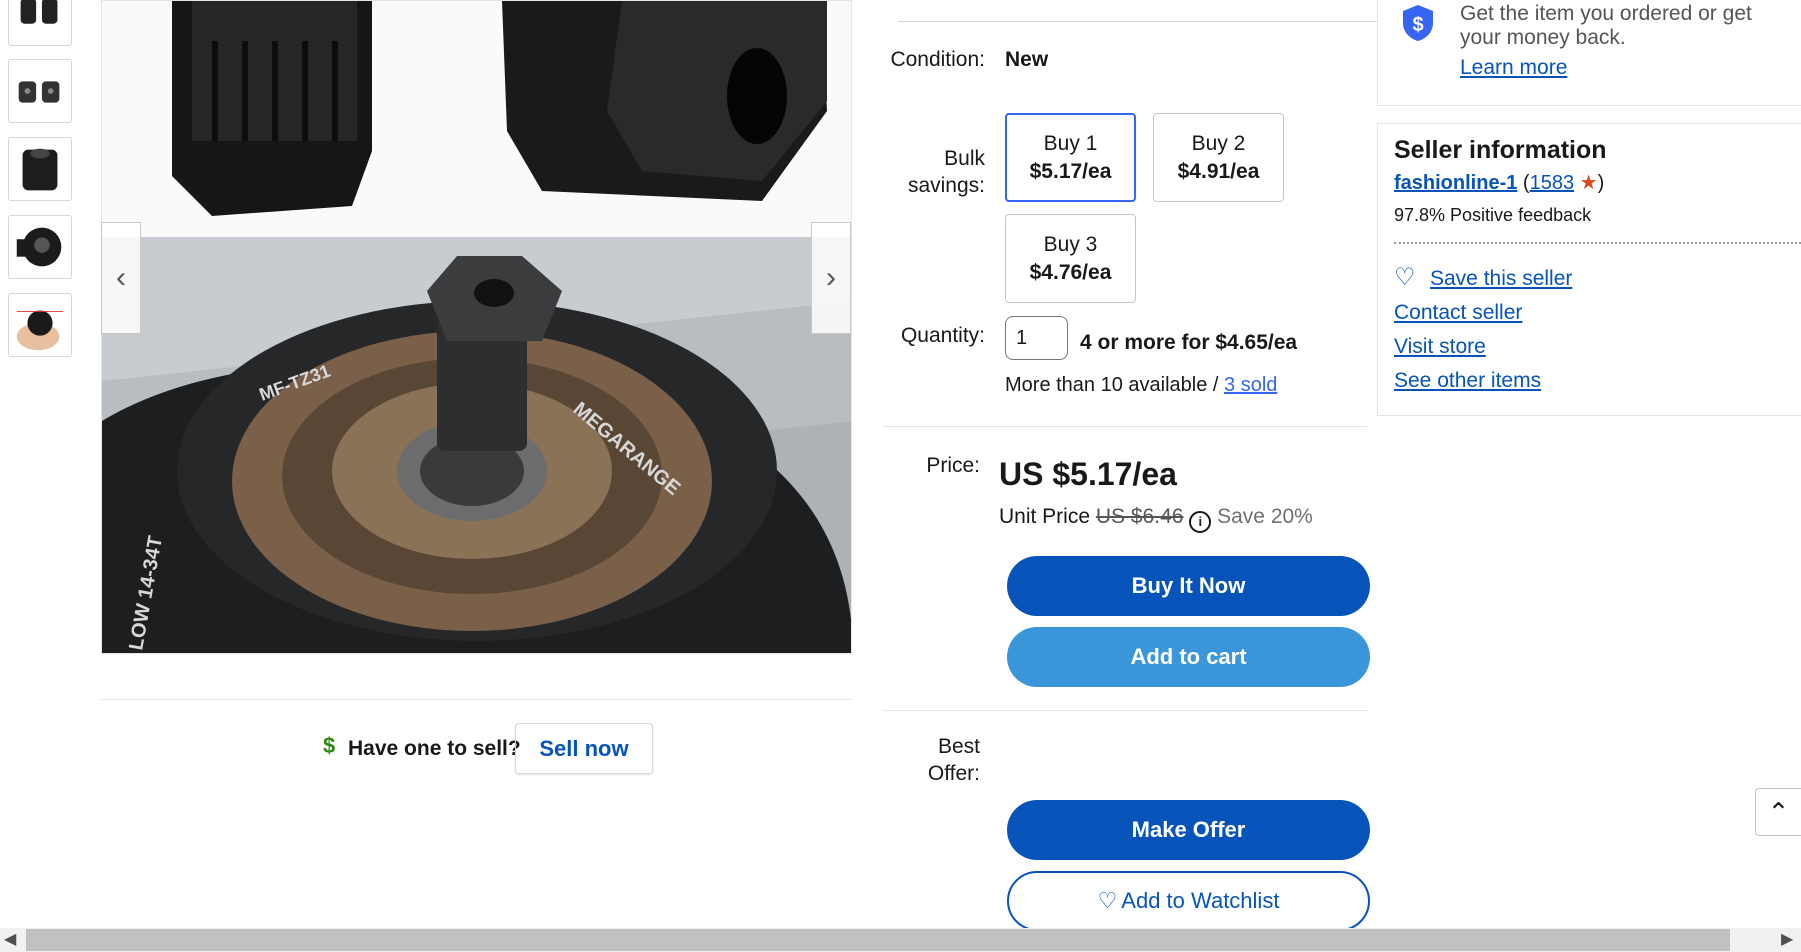  I want to click on sell-now-button: Sell now, so click(584, 748).